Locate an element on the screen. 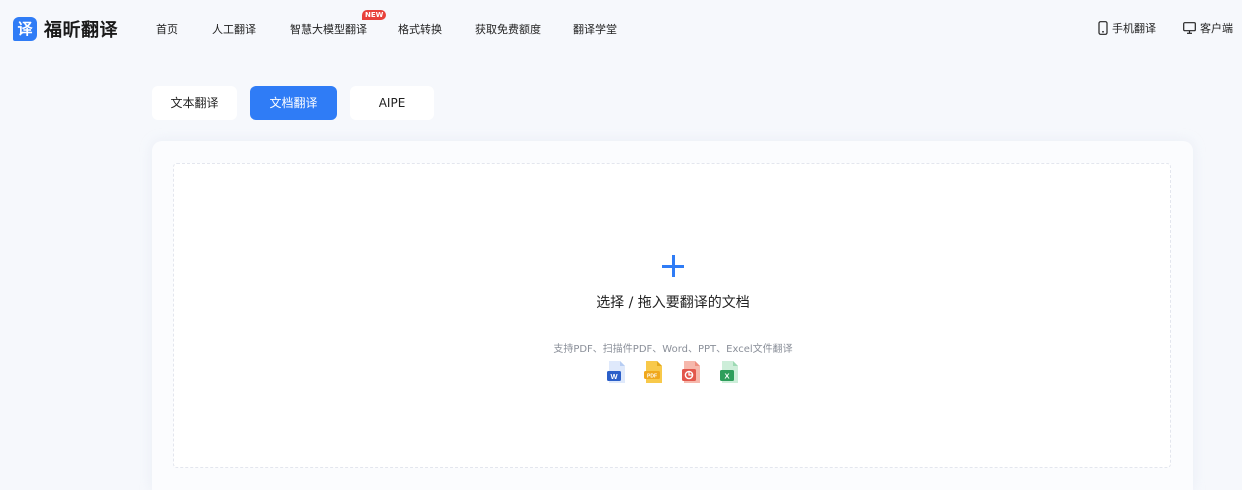 Image resolution: width=1242 pixels, height=490 pixels. file-type-icons: W PDF X is located at coordinates (676, 372).